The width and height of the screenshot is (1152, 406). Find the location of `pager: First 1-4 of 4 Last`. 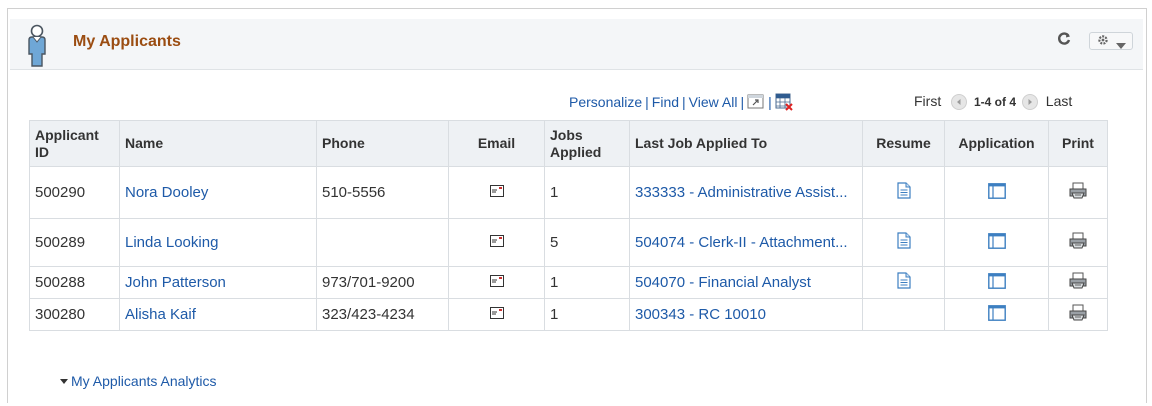

pager: First 1-4 of 4 Last is located at coordinates (993, 102).